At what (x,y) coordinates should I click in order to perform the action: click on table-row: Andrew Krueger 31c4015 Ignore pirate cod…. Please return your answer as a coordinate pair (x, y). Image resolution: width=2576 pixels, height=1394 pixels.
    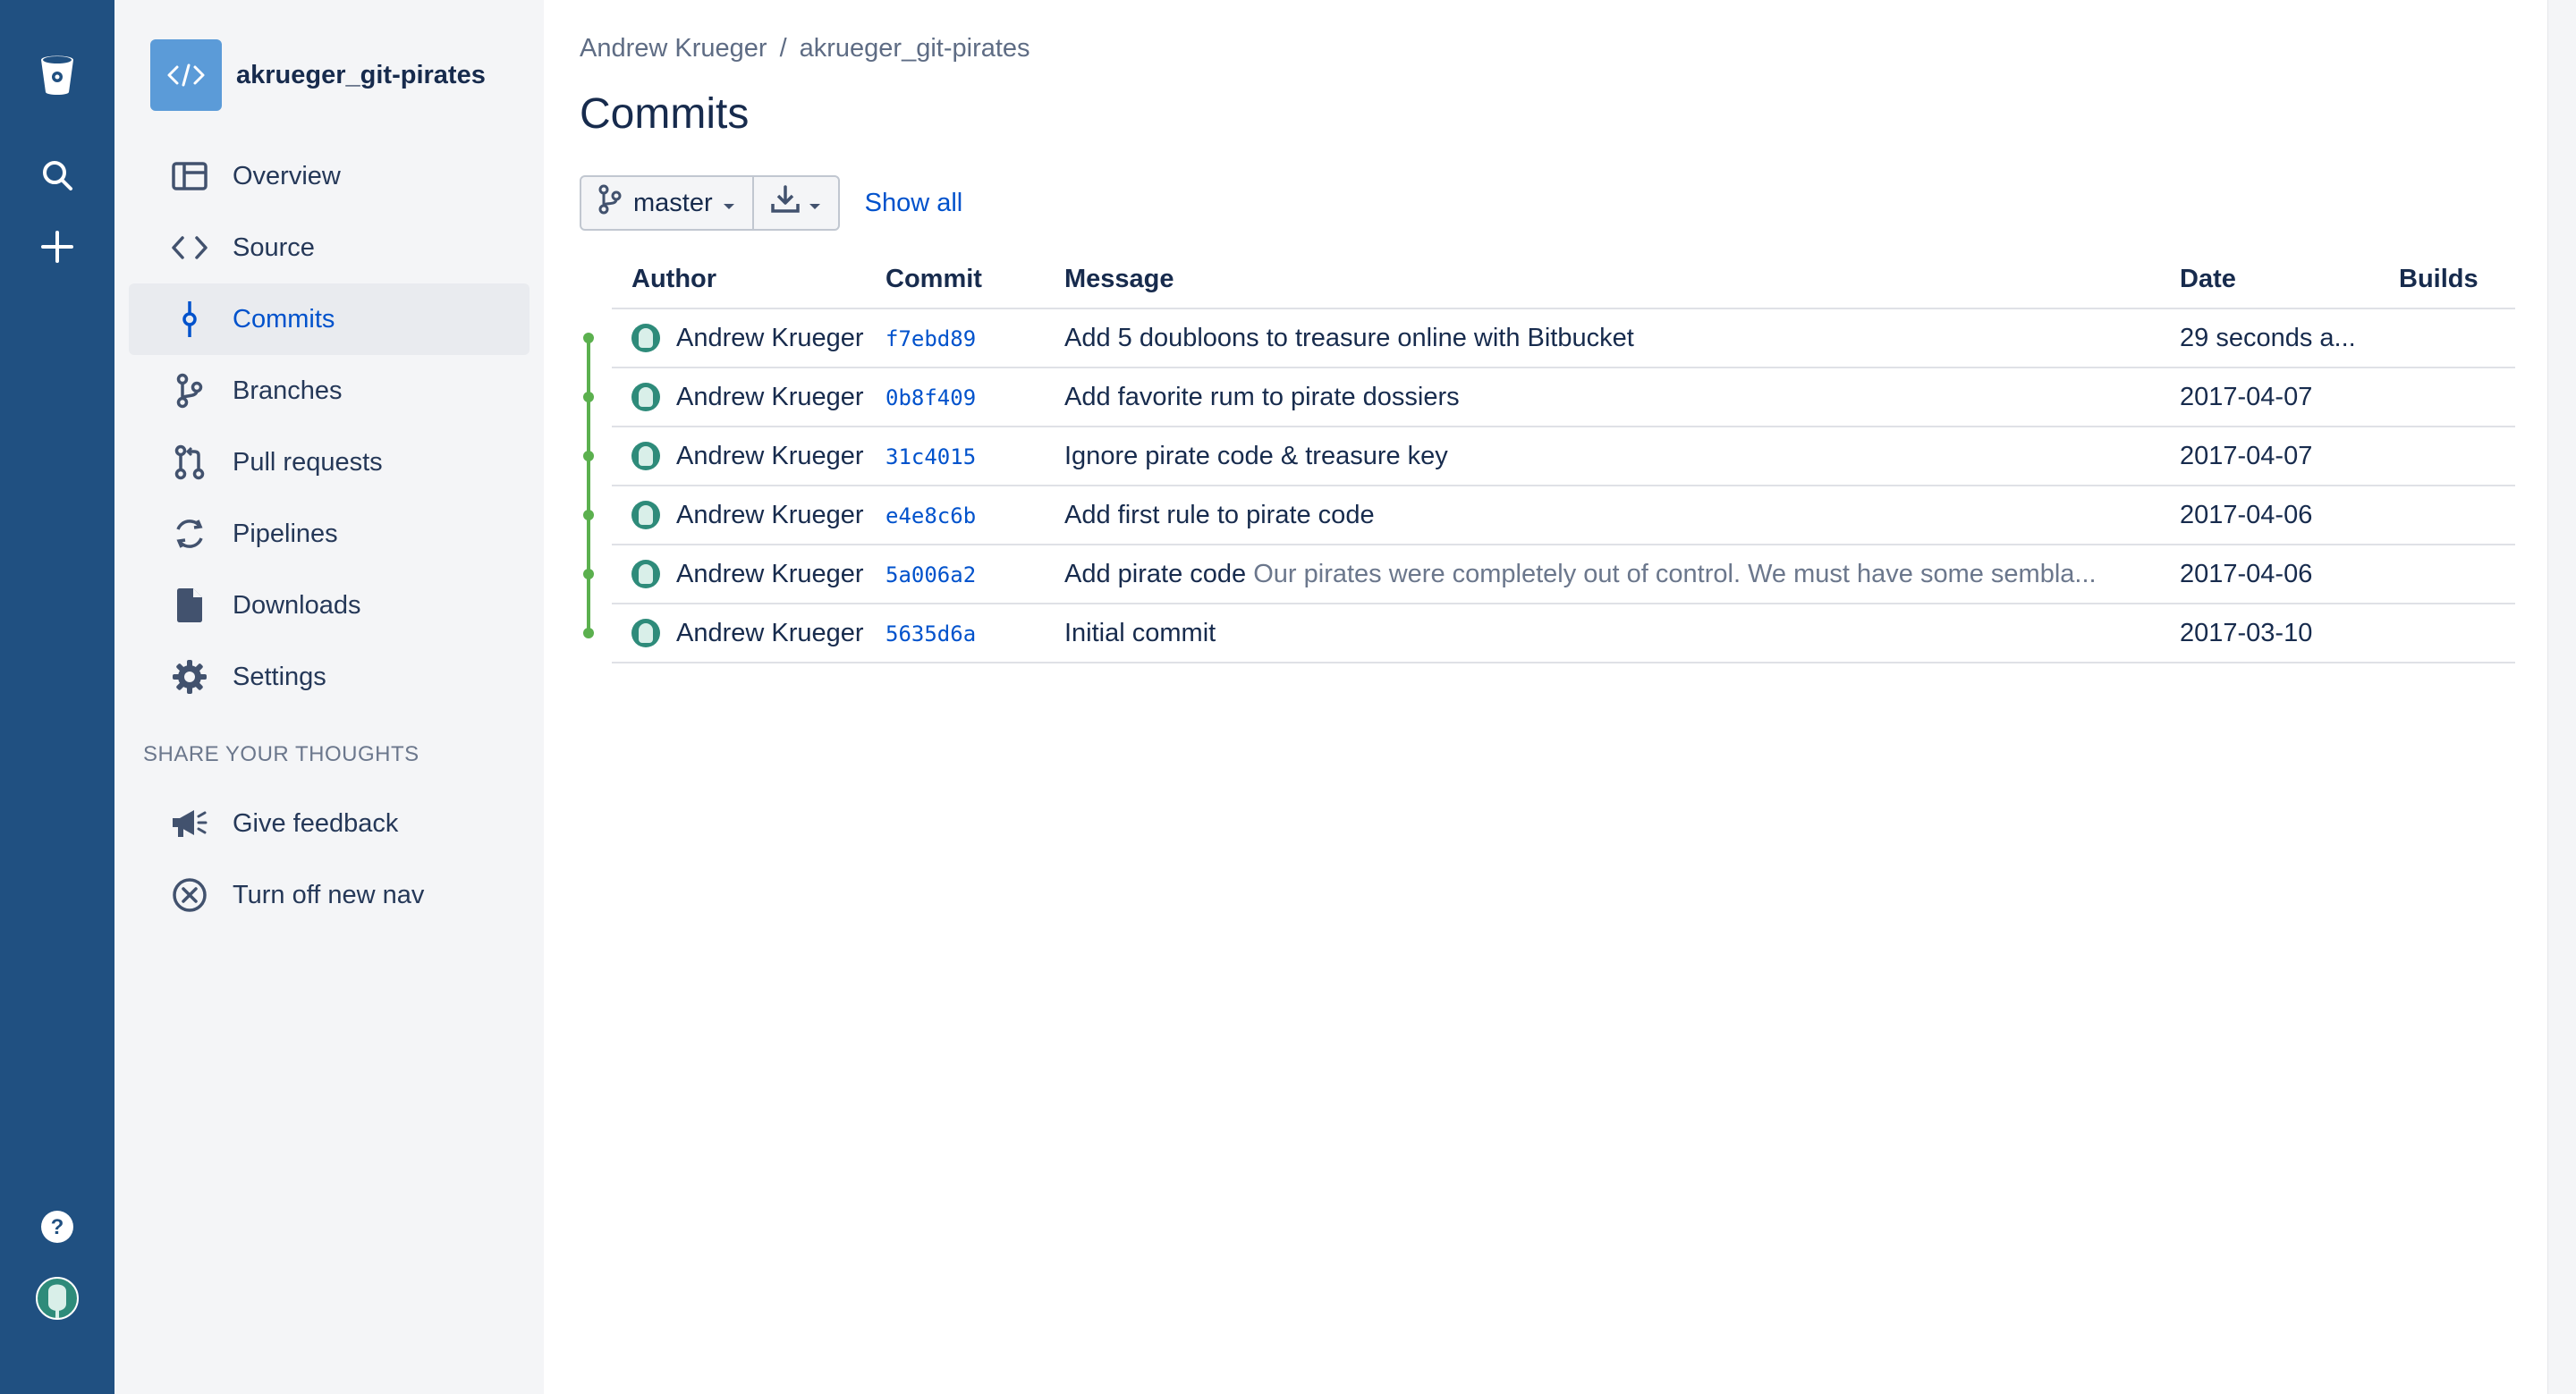
    Looking at the image, I should click on (1563, 456).